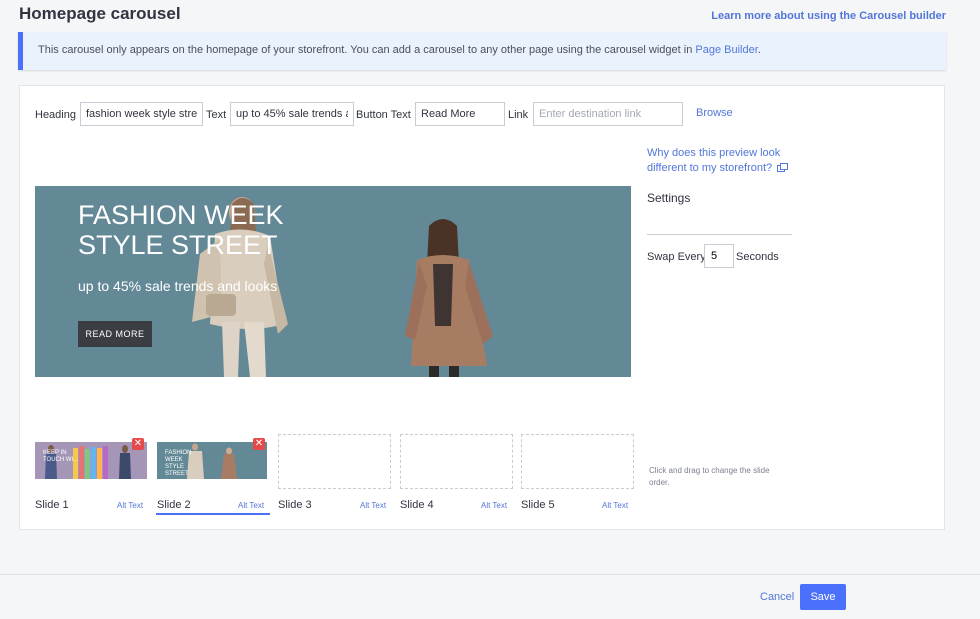 This screenshot has width=980, height=619. What do you see at coordinates (714, 113) in the screenshot?
I see `browse-link: Browse` at bounding box center [714, 113].